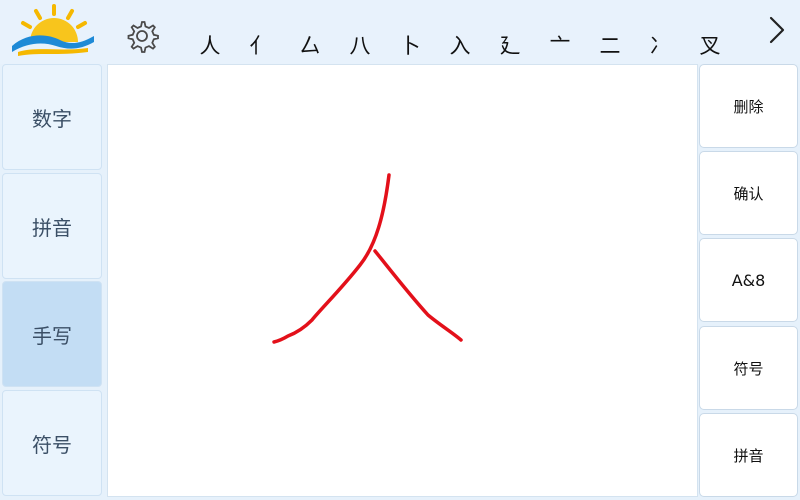 The image size is (800, 500). I want to click on candidate-item: 叉, so click(710, 45).